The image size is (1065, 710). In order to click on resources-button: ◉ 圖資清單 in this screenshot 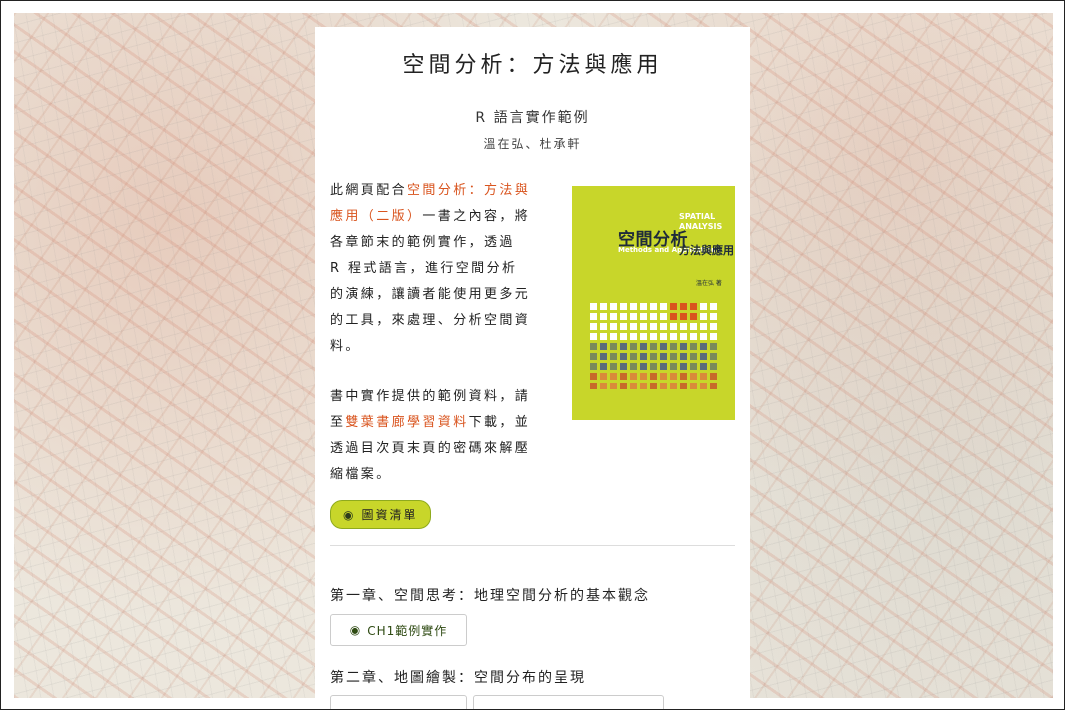, I will do `click(380, 514)`.